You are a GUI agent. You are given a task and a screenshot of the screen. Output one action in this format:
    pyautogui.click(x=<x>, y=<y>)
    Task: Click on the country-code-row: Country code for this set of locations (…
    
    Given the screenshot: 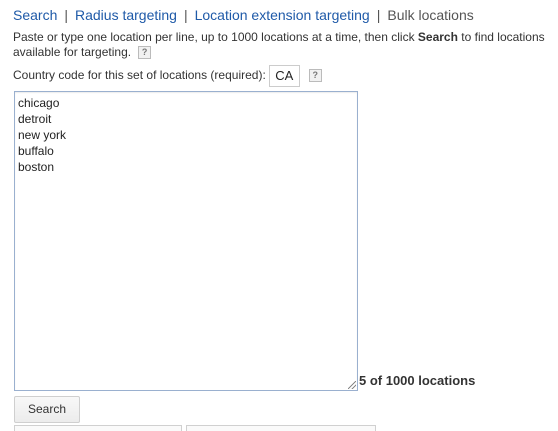 What is the action you would take?
    pyautogui.click(x=167, y=75)
    